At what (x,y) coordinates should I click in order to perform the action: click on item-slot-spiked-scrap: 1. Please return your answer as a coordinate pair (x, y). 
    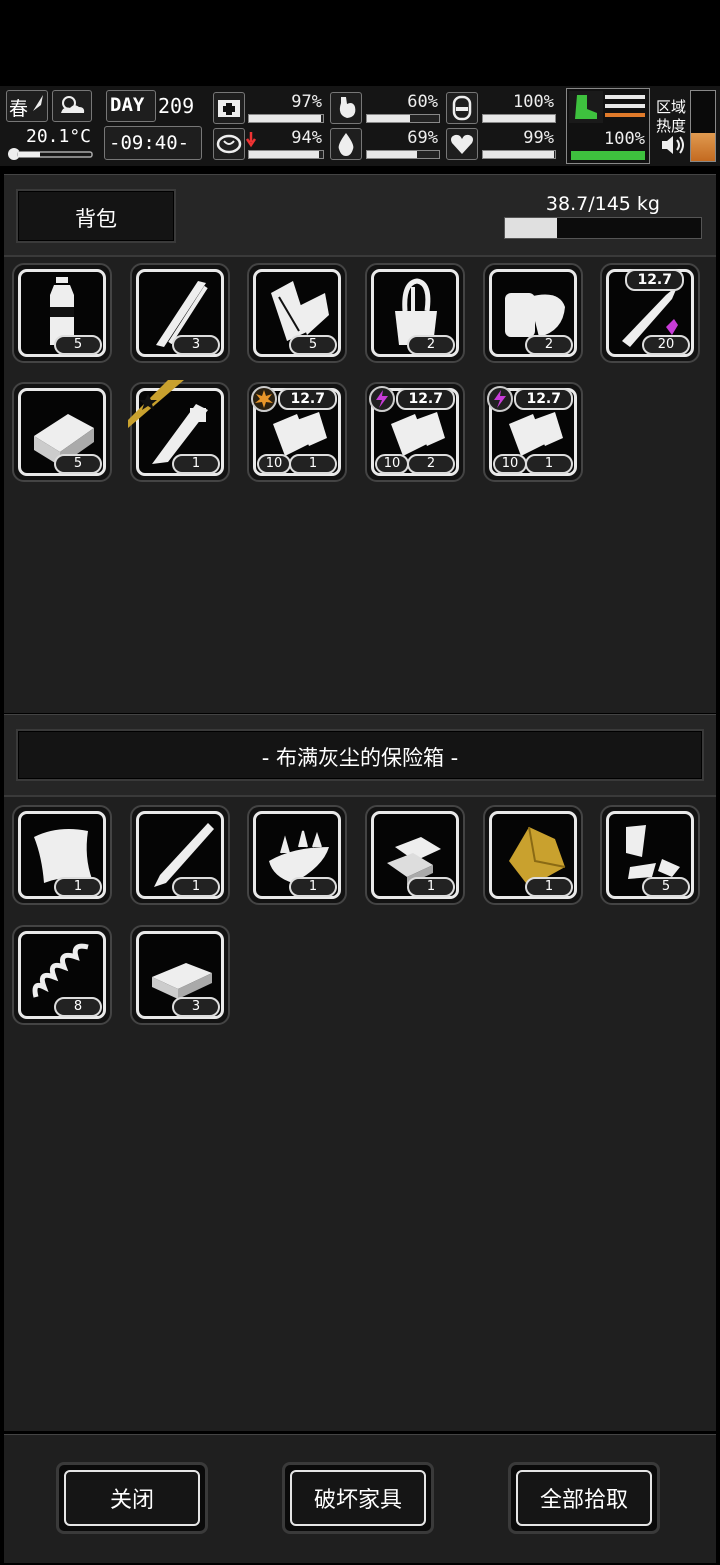
    Looking at the image, I should click on (297, 855).